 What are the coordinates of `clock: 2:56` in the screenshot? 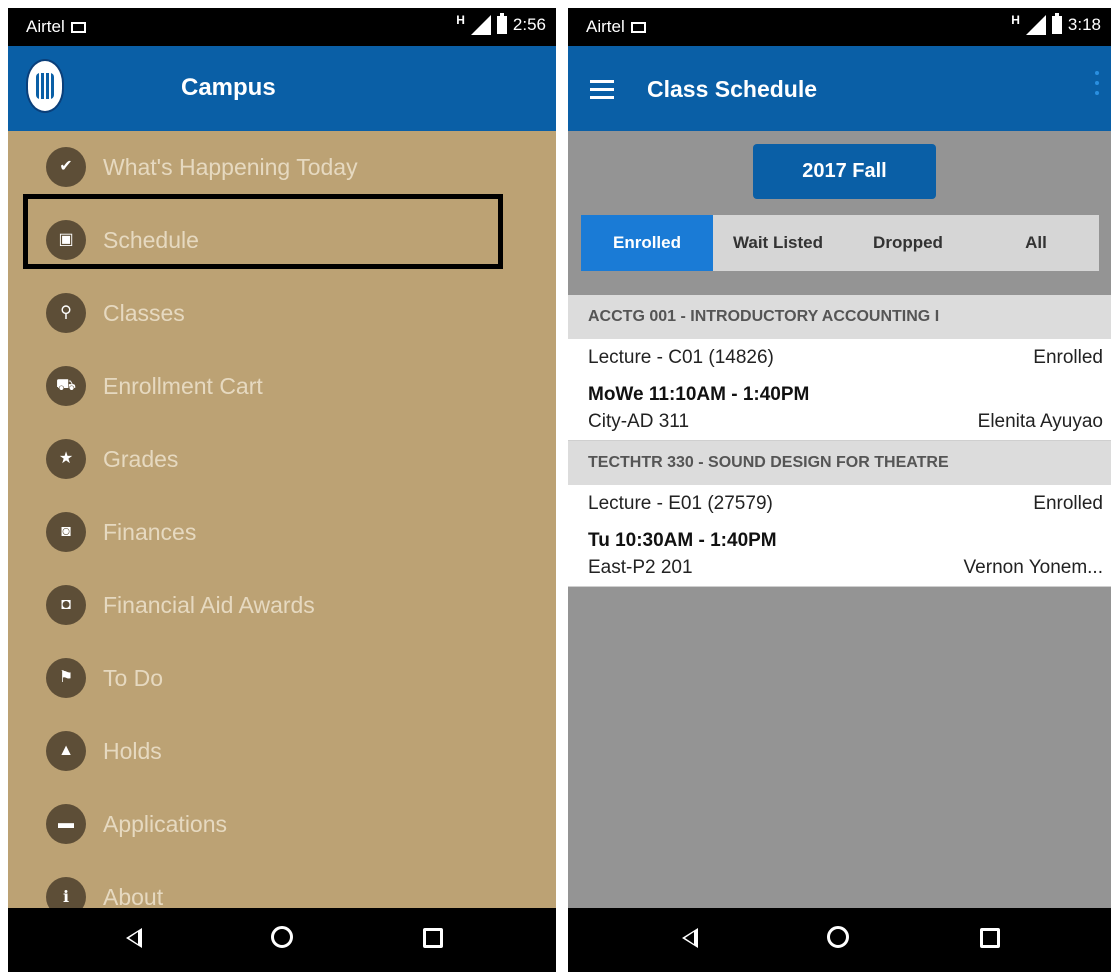 It's located at (529, 24).